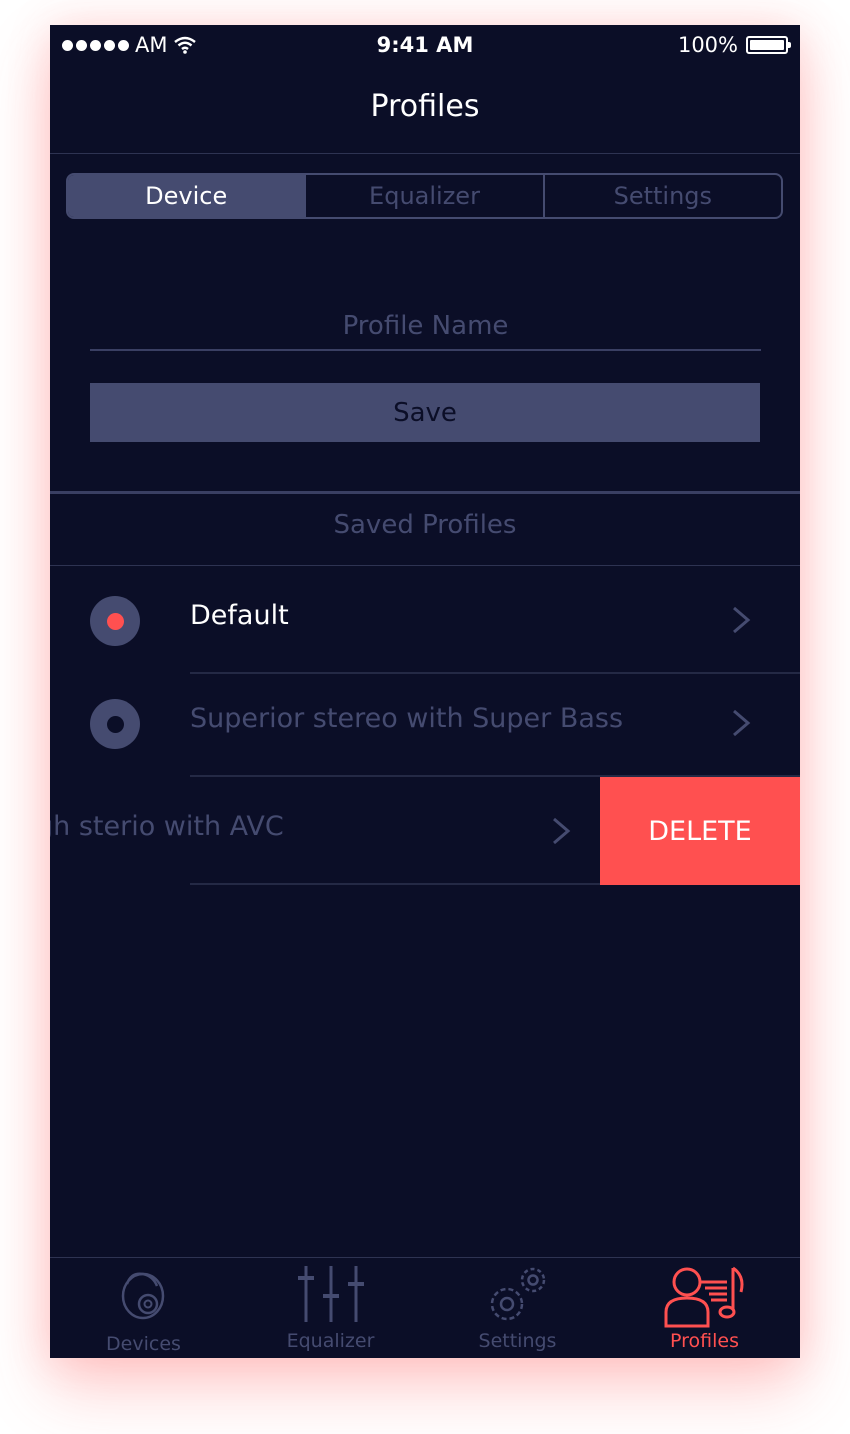 The image size is (850, 1434). I want to click on row-divider, so click(400, 884).